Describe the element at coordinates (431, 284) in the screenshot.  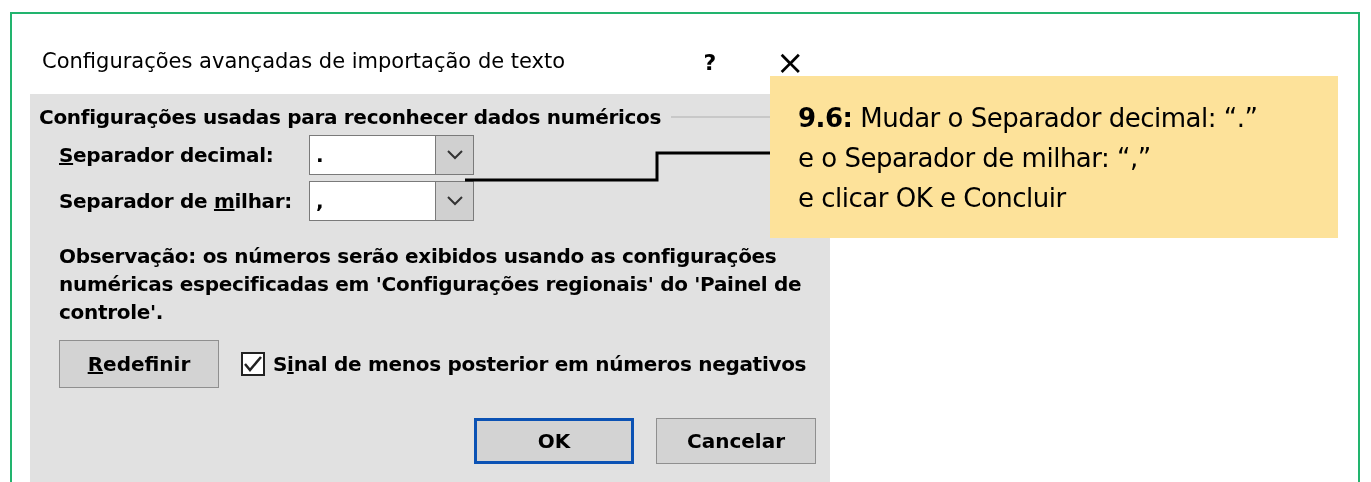
I see `note-text: Observação: os números serão exibidos usando as configurações numéricas especificadas em 'Configurações regionais' do 'Painel de controle'.` at that location.